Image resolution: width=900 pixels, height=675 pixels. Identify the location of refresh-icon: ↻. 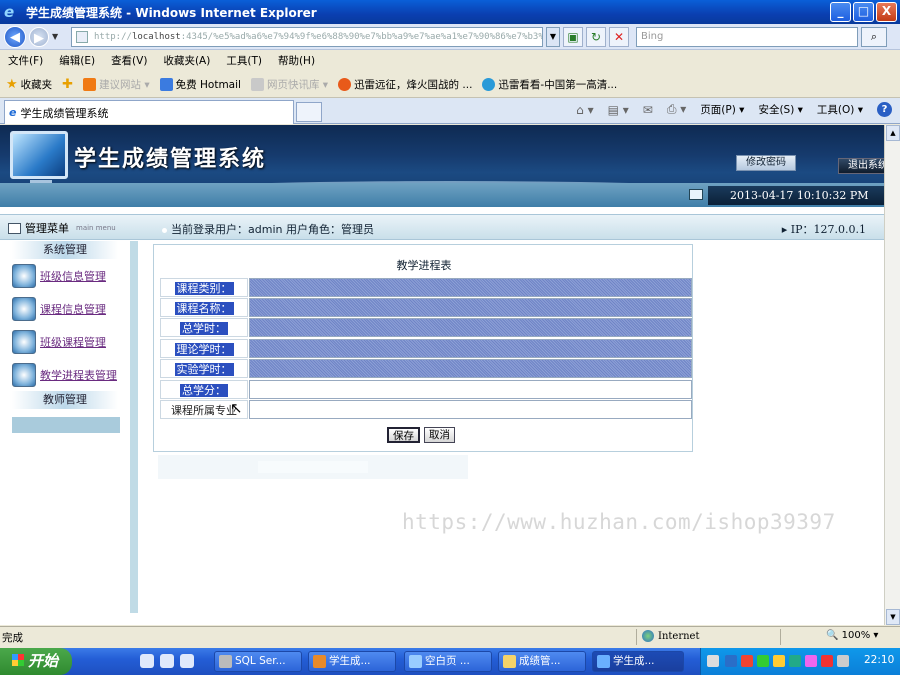
(596, 36).